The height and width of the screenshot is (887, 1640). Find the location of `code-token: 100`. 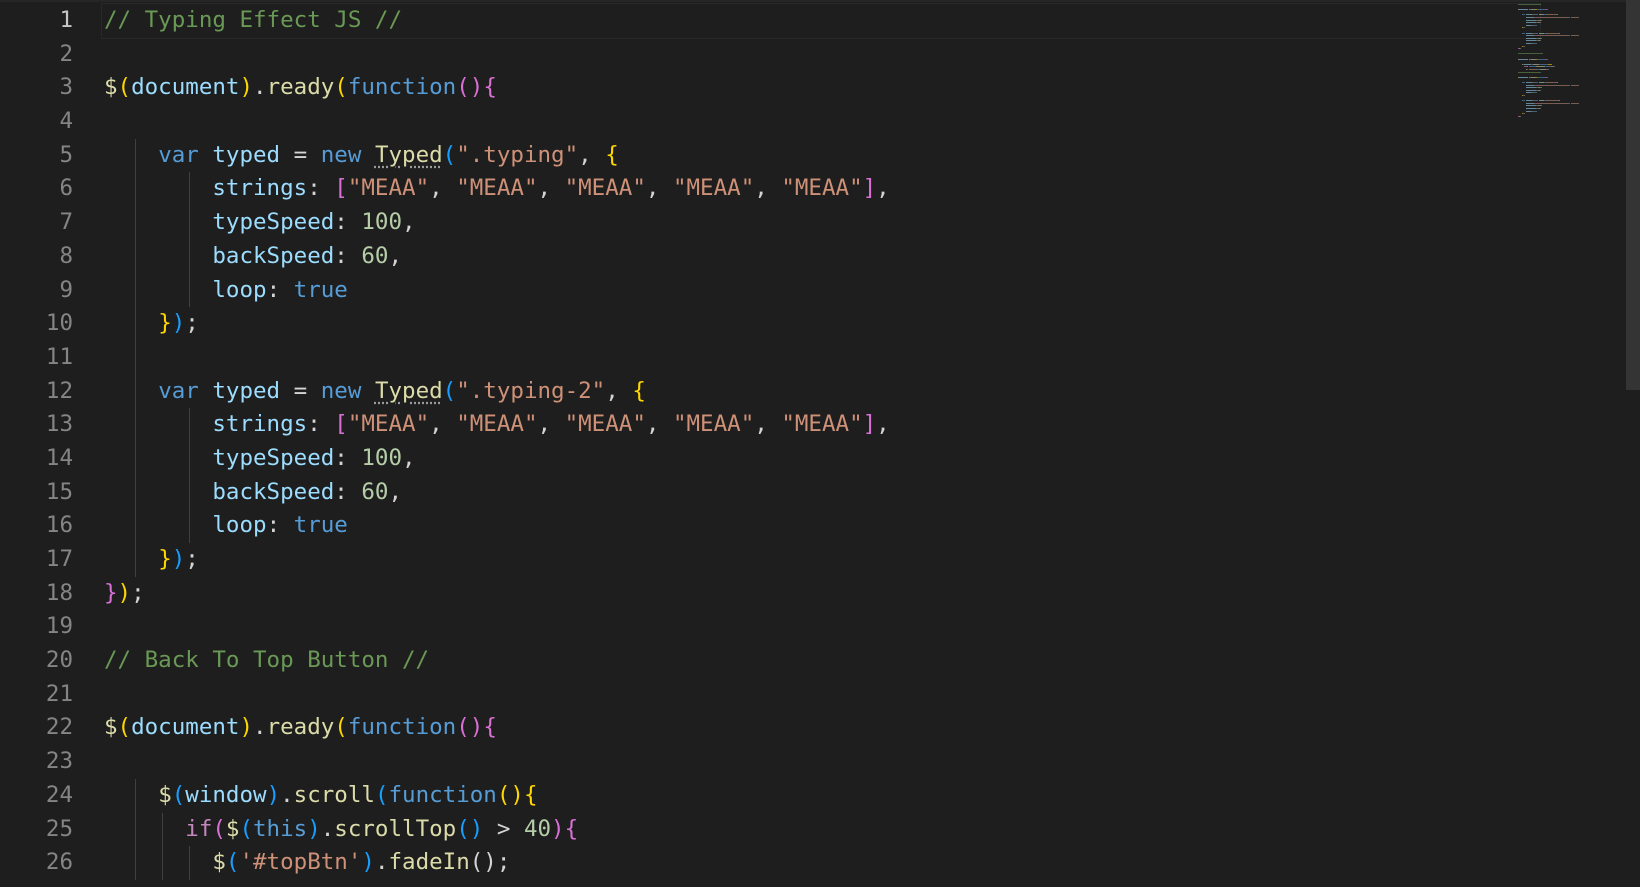

code-token: 100 is located at coordinates (382, 222).